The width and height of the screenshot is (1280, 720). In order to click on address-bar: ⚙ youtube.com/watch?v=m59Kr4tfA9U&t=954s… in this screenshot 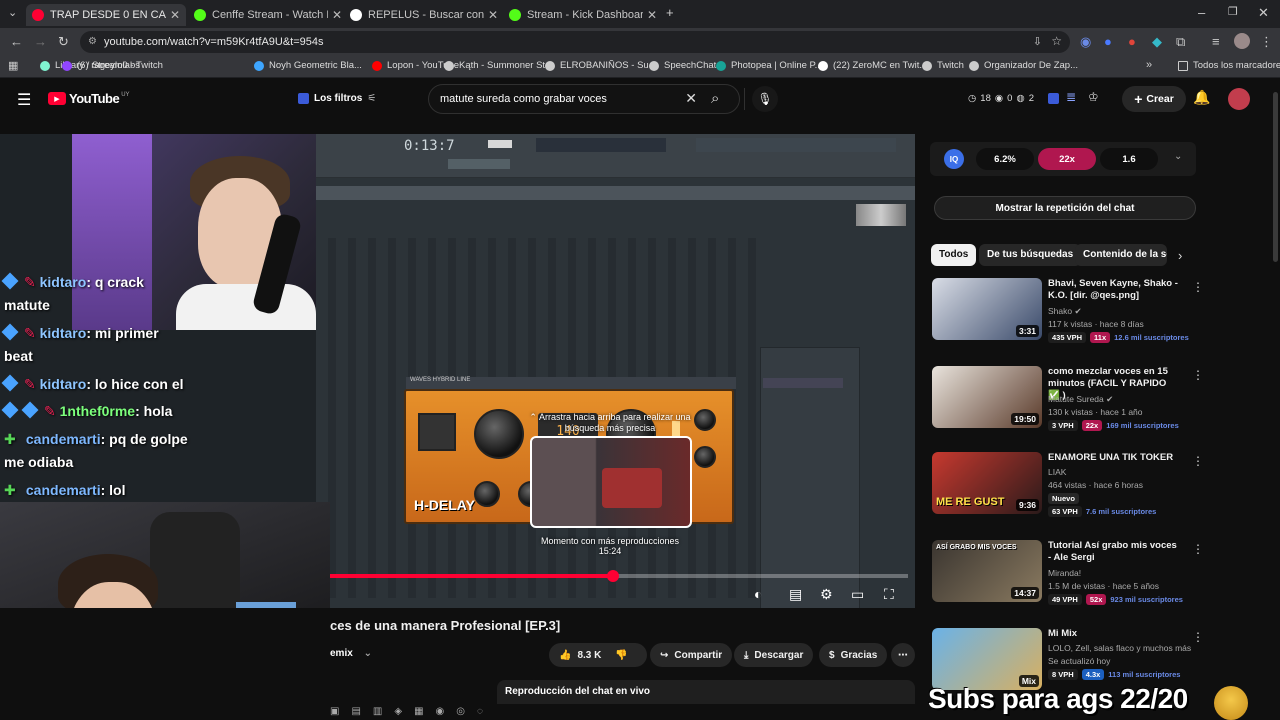, I will do `click(575, 42)`.